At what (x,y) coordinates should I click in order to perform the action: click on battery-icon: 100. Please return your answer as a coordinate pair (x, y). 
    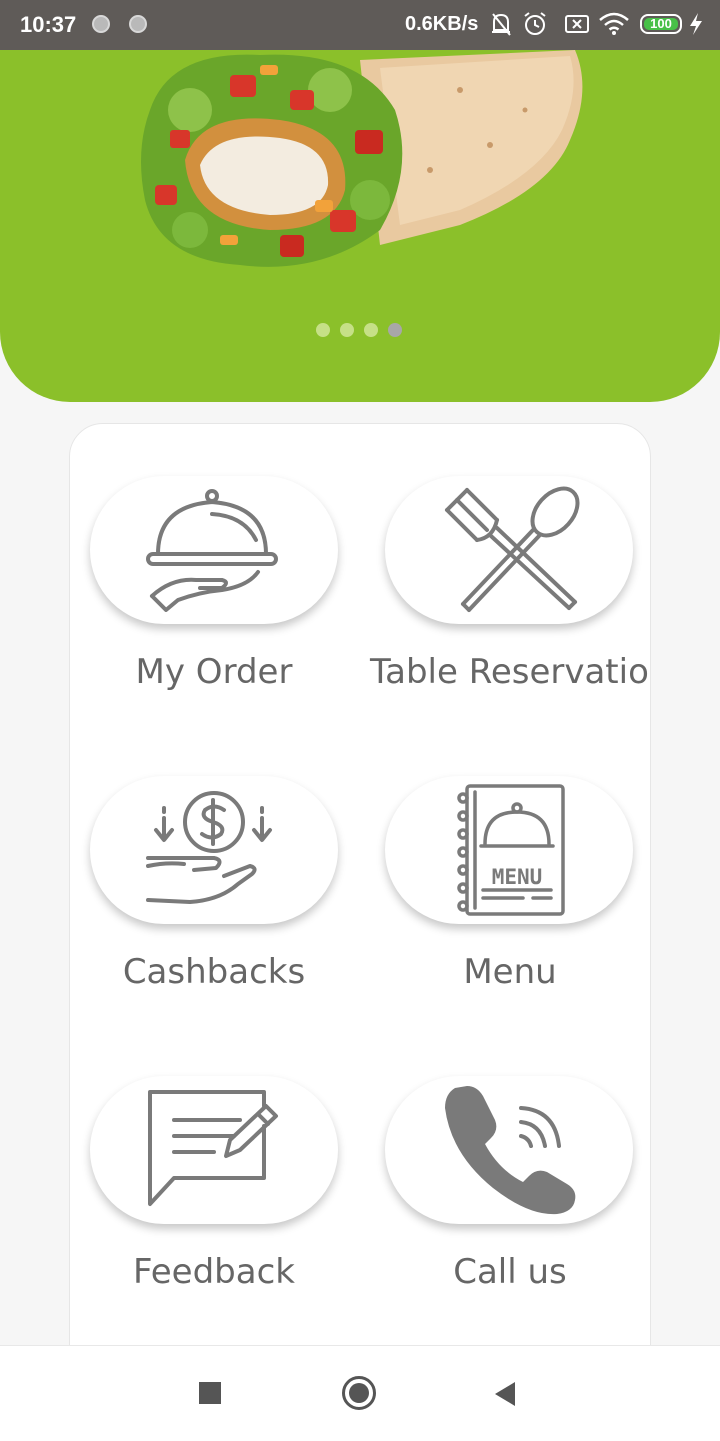
    Looking at the image, I should click on (661, 24).